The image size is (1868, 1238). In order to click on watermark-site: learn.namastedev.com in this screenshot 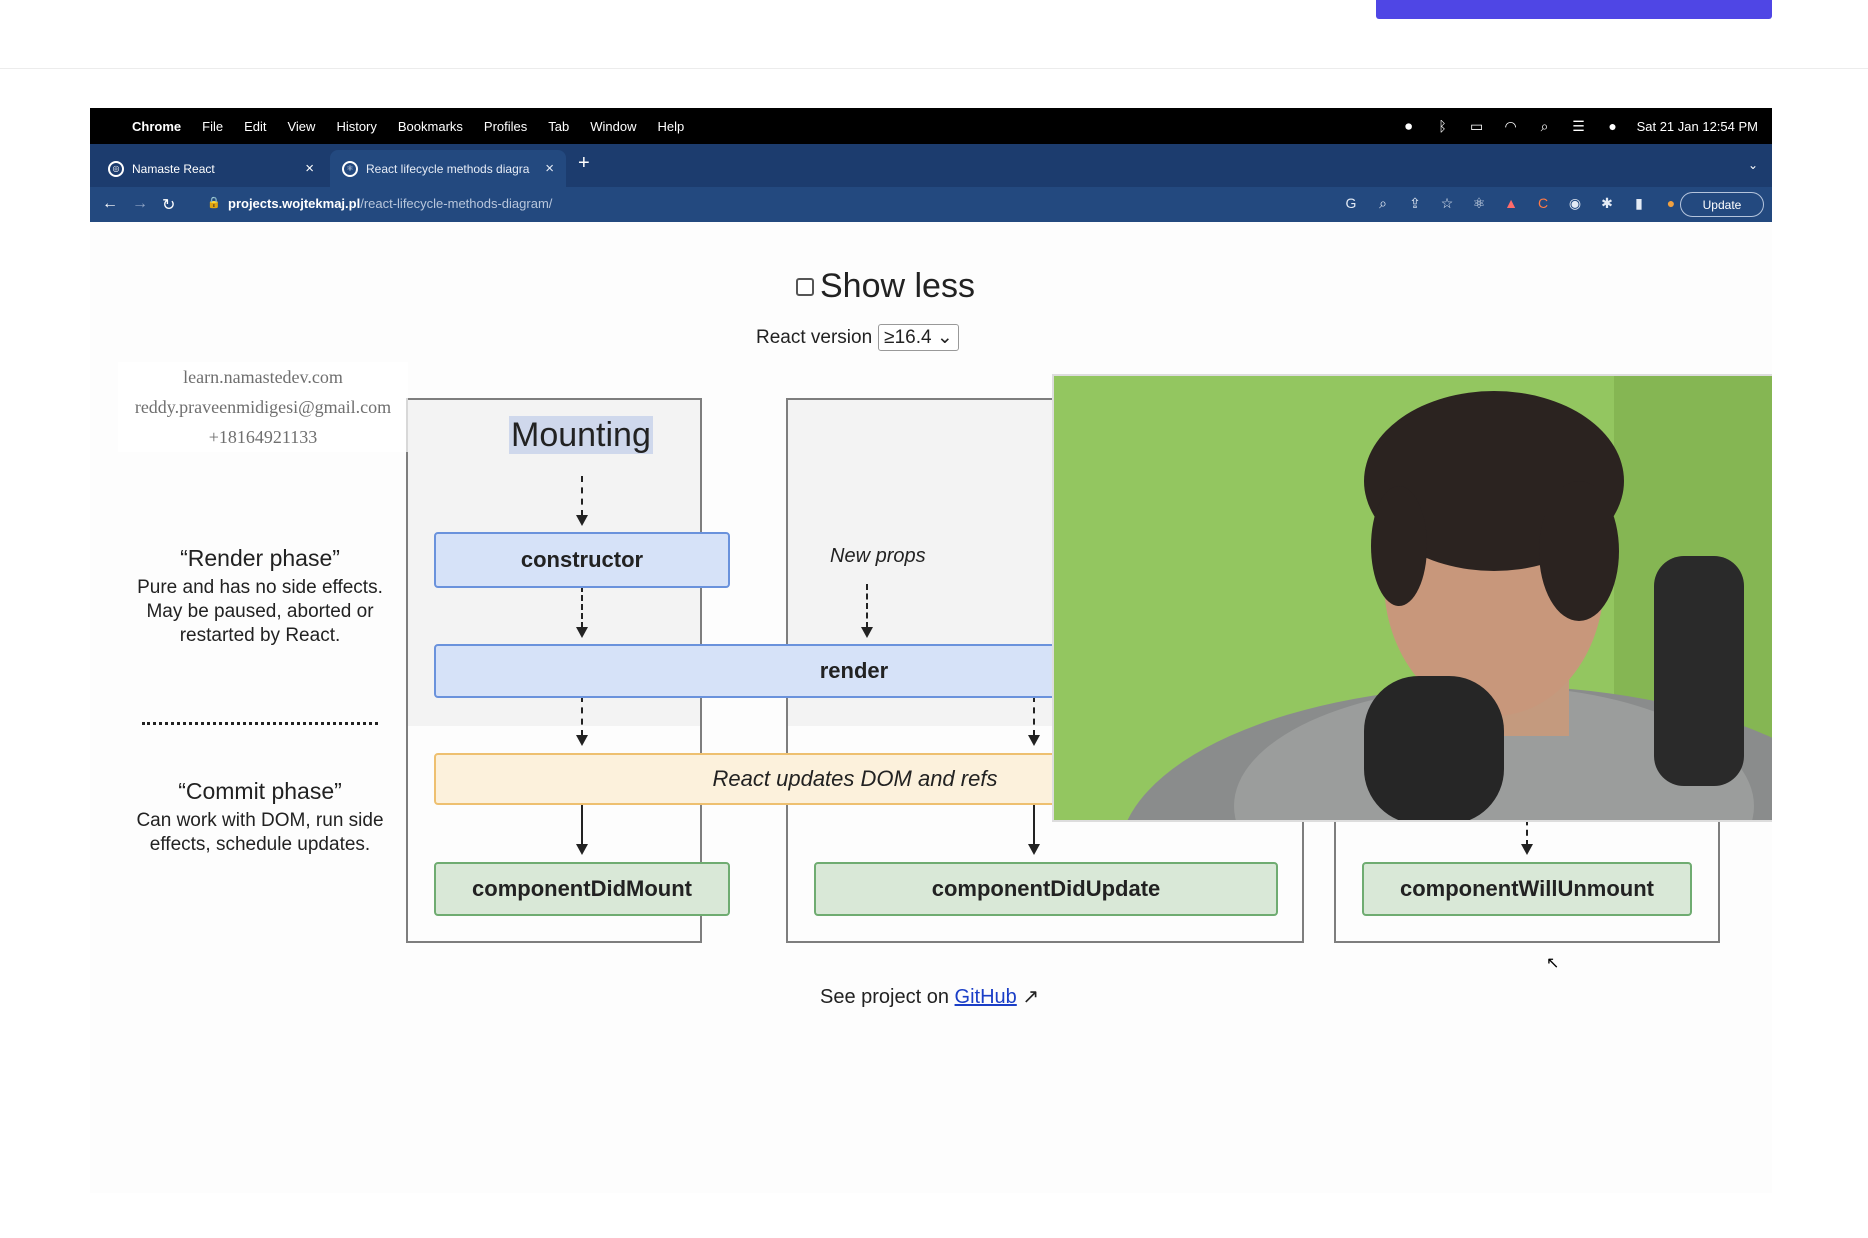, I will do `click(263, 377)`.